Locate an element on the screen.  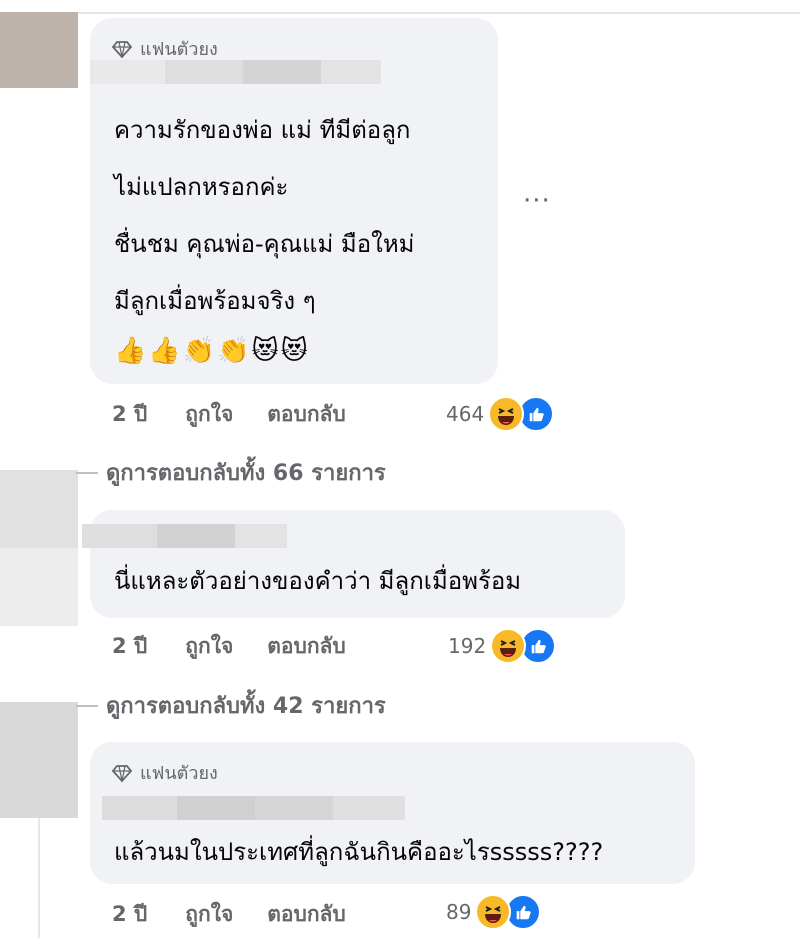
comment-line: มีลูกเมื่อพร้อมจริง ๆ is located at coordinates (215, 301).